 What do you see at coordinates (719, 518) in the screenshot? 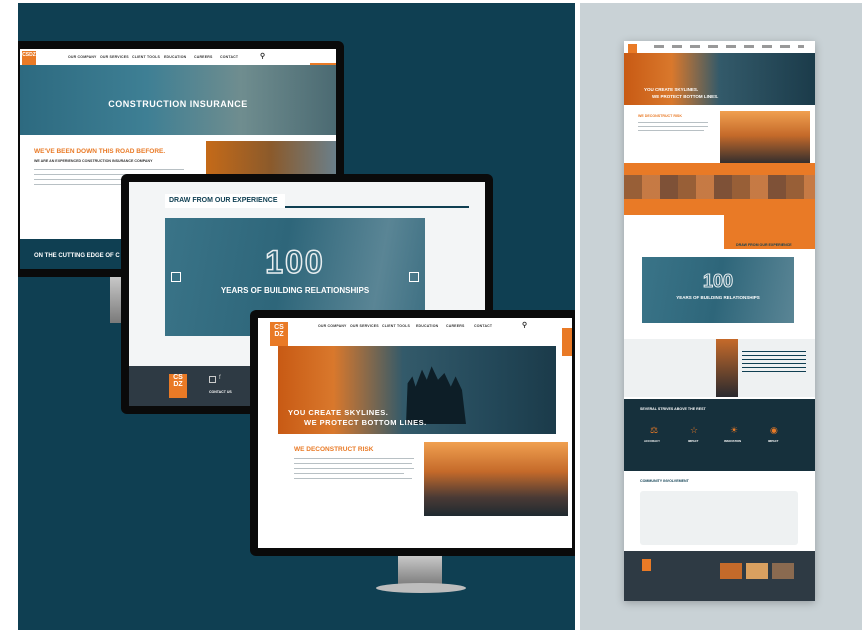
I see `community-grid` at bounding box center [719, 518].